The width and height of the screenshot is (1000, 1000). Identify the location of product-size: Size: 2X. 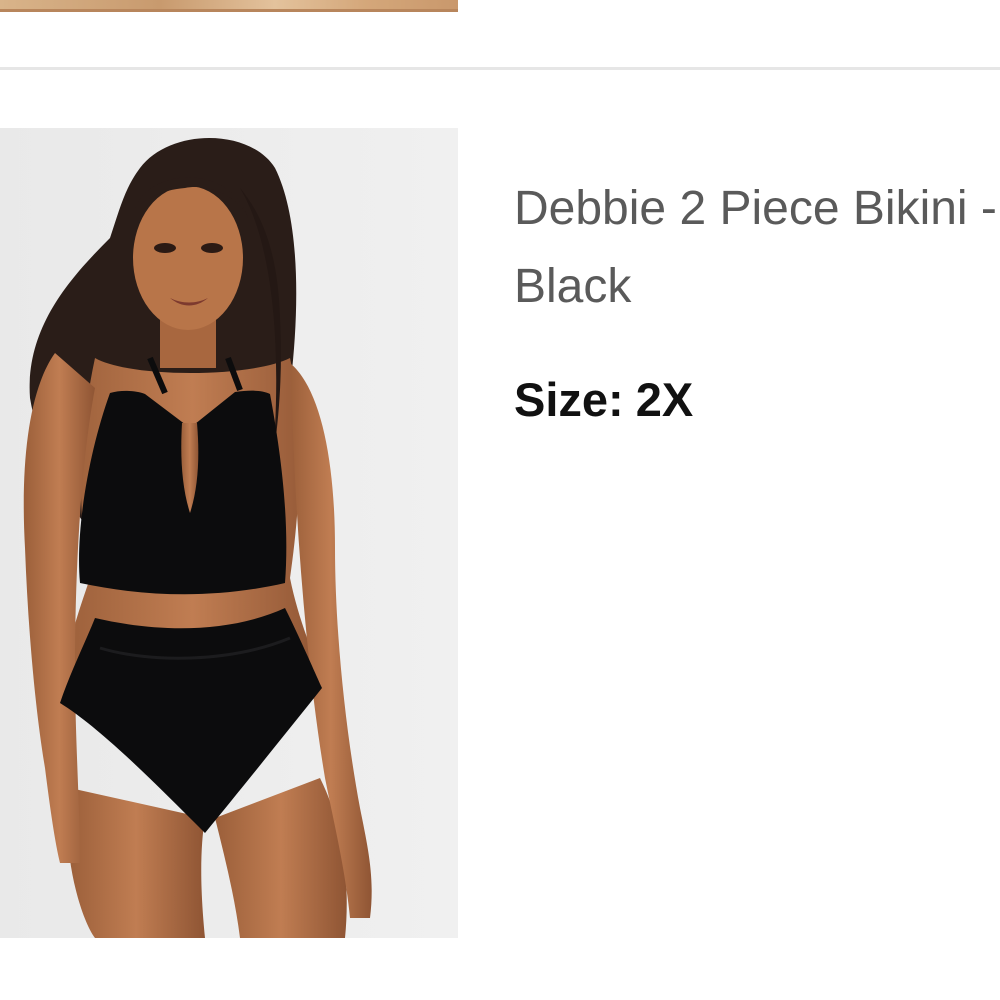
(603, 399).